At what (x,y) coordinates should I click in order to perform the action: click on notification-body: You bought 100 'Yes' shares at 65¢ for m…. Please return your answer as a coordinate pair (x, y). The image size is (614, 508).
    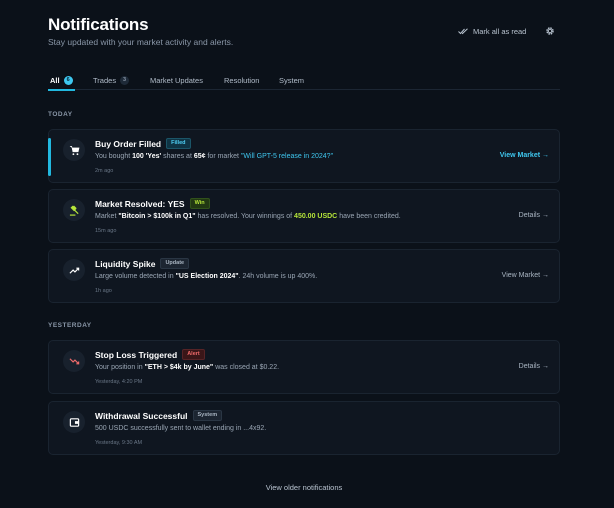
    Looking at the image, I should click on (214, 156).